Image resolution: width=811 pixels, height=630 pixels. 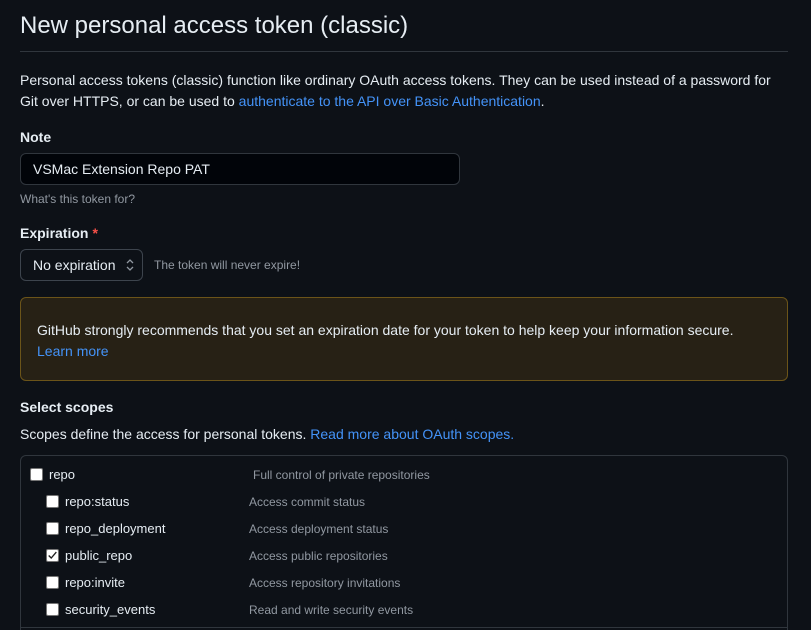 I want to click on expiration-label-text: Expiration, so click(x=54, y=233).